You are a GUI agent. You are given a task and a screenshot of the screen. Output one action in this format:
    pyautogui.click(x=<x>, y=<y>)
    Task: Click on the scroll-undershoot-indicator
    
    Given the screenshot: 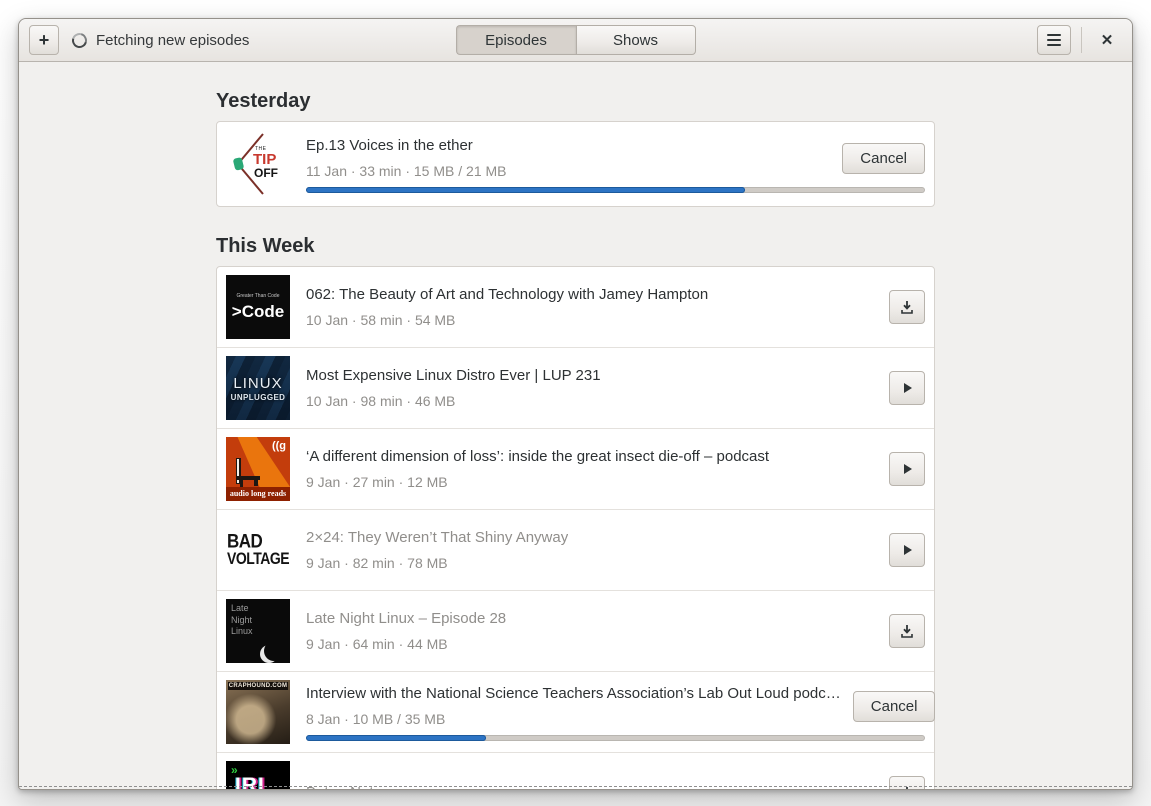 What is the action you would take?
    pyautogui.click(x=575, y=786)
    